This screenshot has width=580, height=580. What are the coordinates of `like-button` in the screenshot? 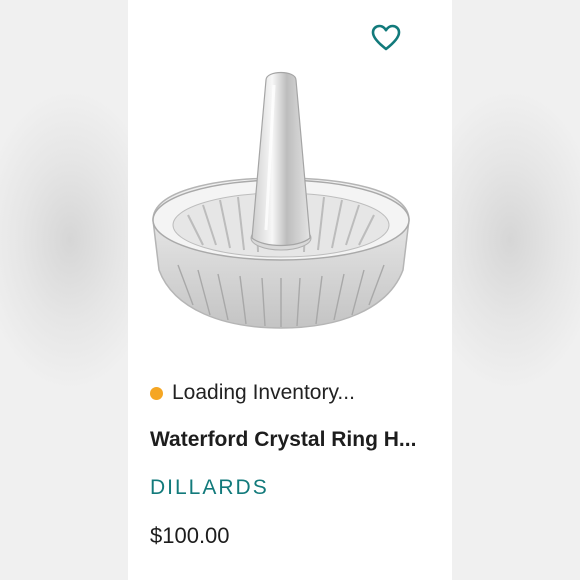 It's located at (386, 38).